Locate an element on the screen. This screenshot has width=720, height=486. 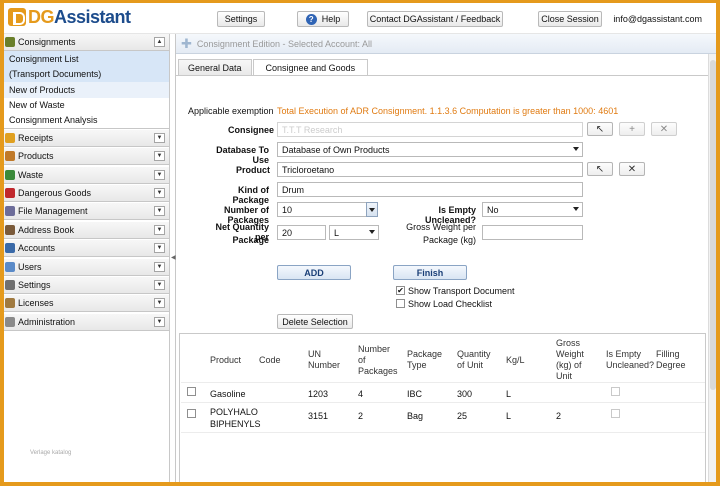
sidebar-item-consignment-analysis: Consignment Analysis is located at coordinates (86, 121).